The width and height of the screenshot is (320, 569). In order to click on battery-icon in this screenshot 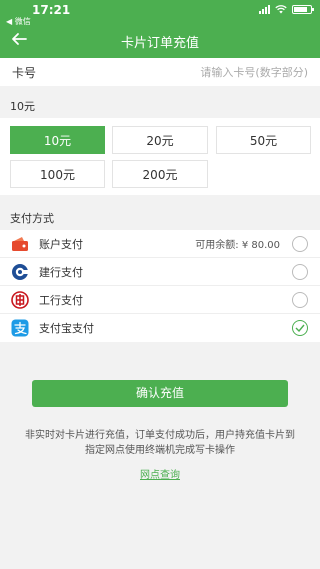, I will do `click(303, 9)`.